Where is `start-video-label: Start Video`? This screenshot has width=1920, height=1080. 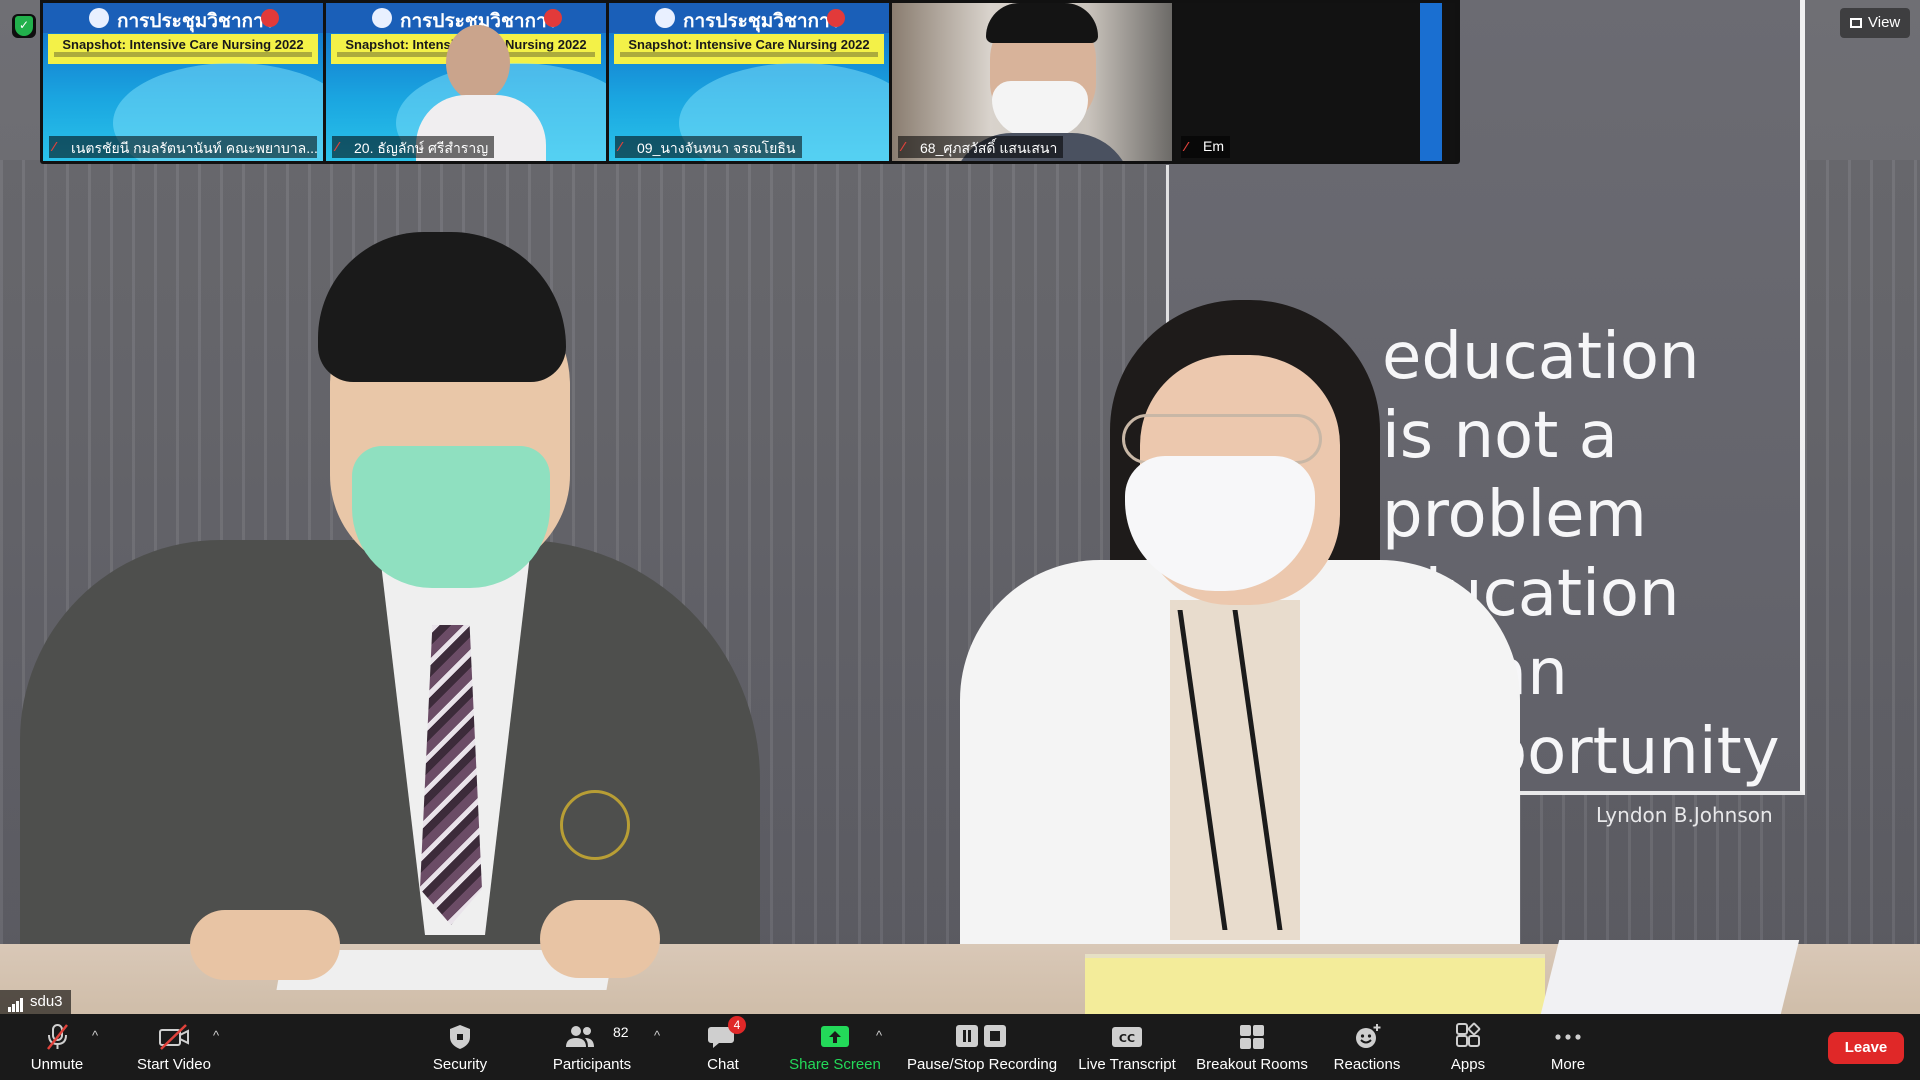
start-video-label: Start Video is located at coordinates (174, 1064).